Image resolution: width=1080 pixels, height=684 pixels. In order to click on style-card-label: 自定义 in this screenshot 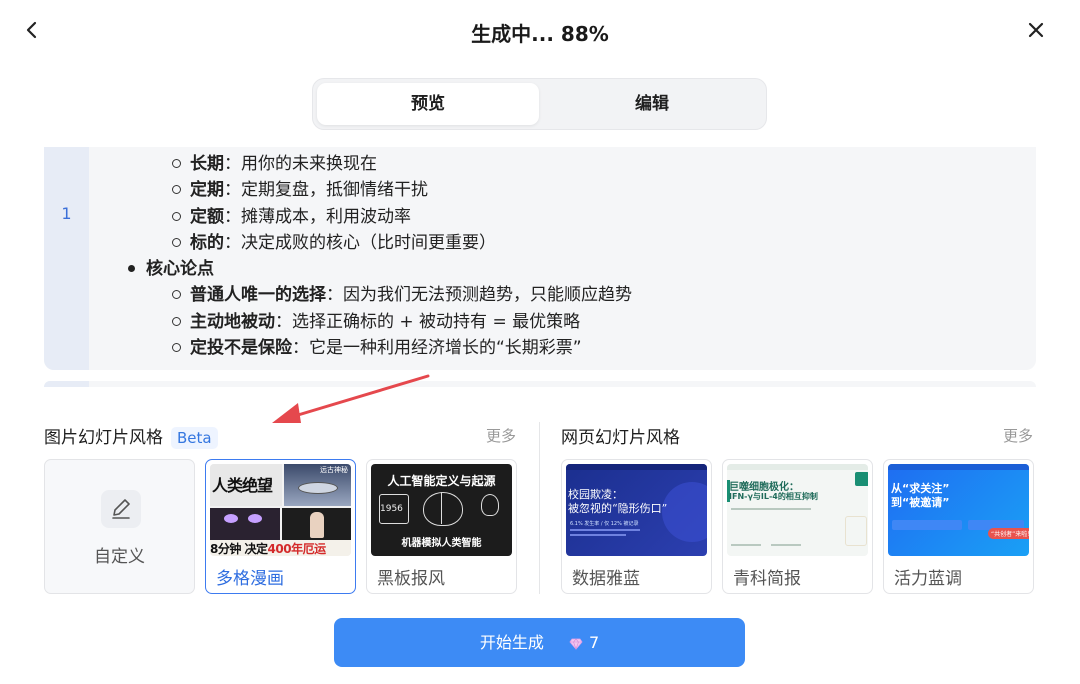, I will do `click(119, 557)`.